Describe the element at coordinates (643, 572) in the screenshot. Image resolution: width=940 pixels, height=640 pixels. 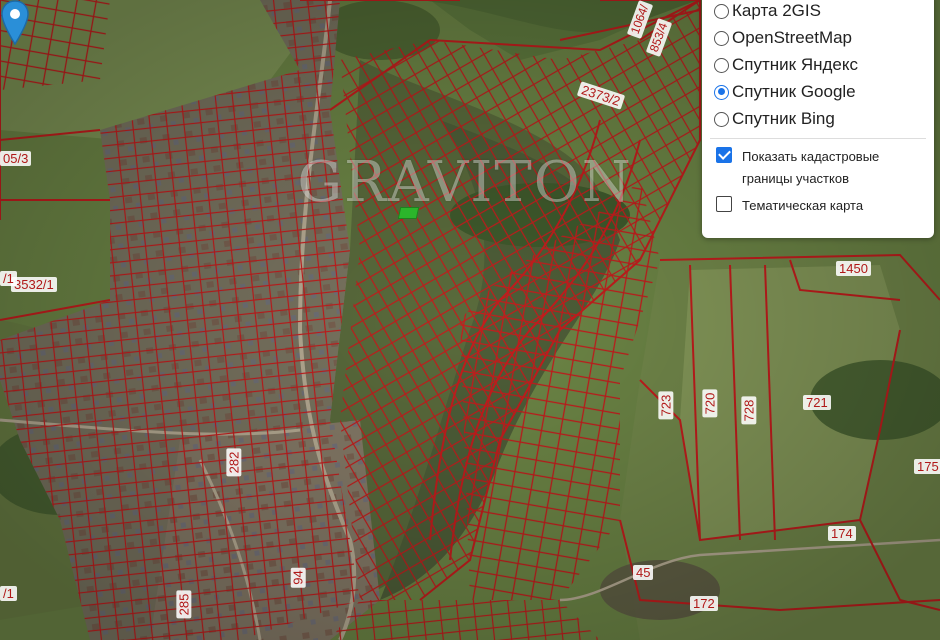
I see `plot-label: 45` at that location.